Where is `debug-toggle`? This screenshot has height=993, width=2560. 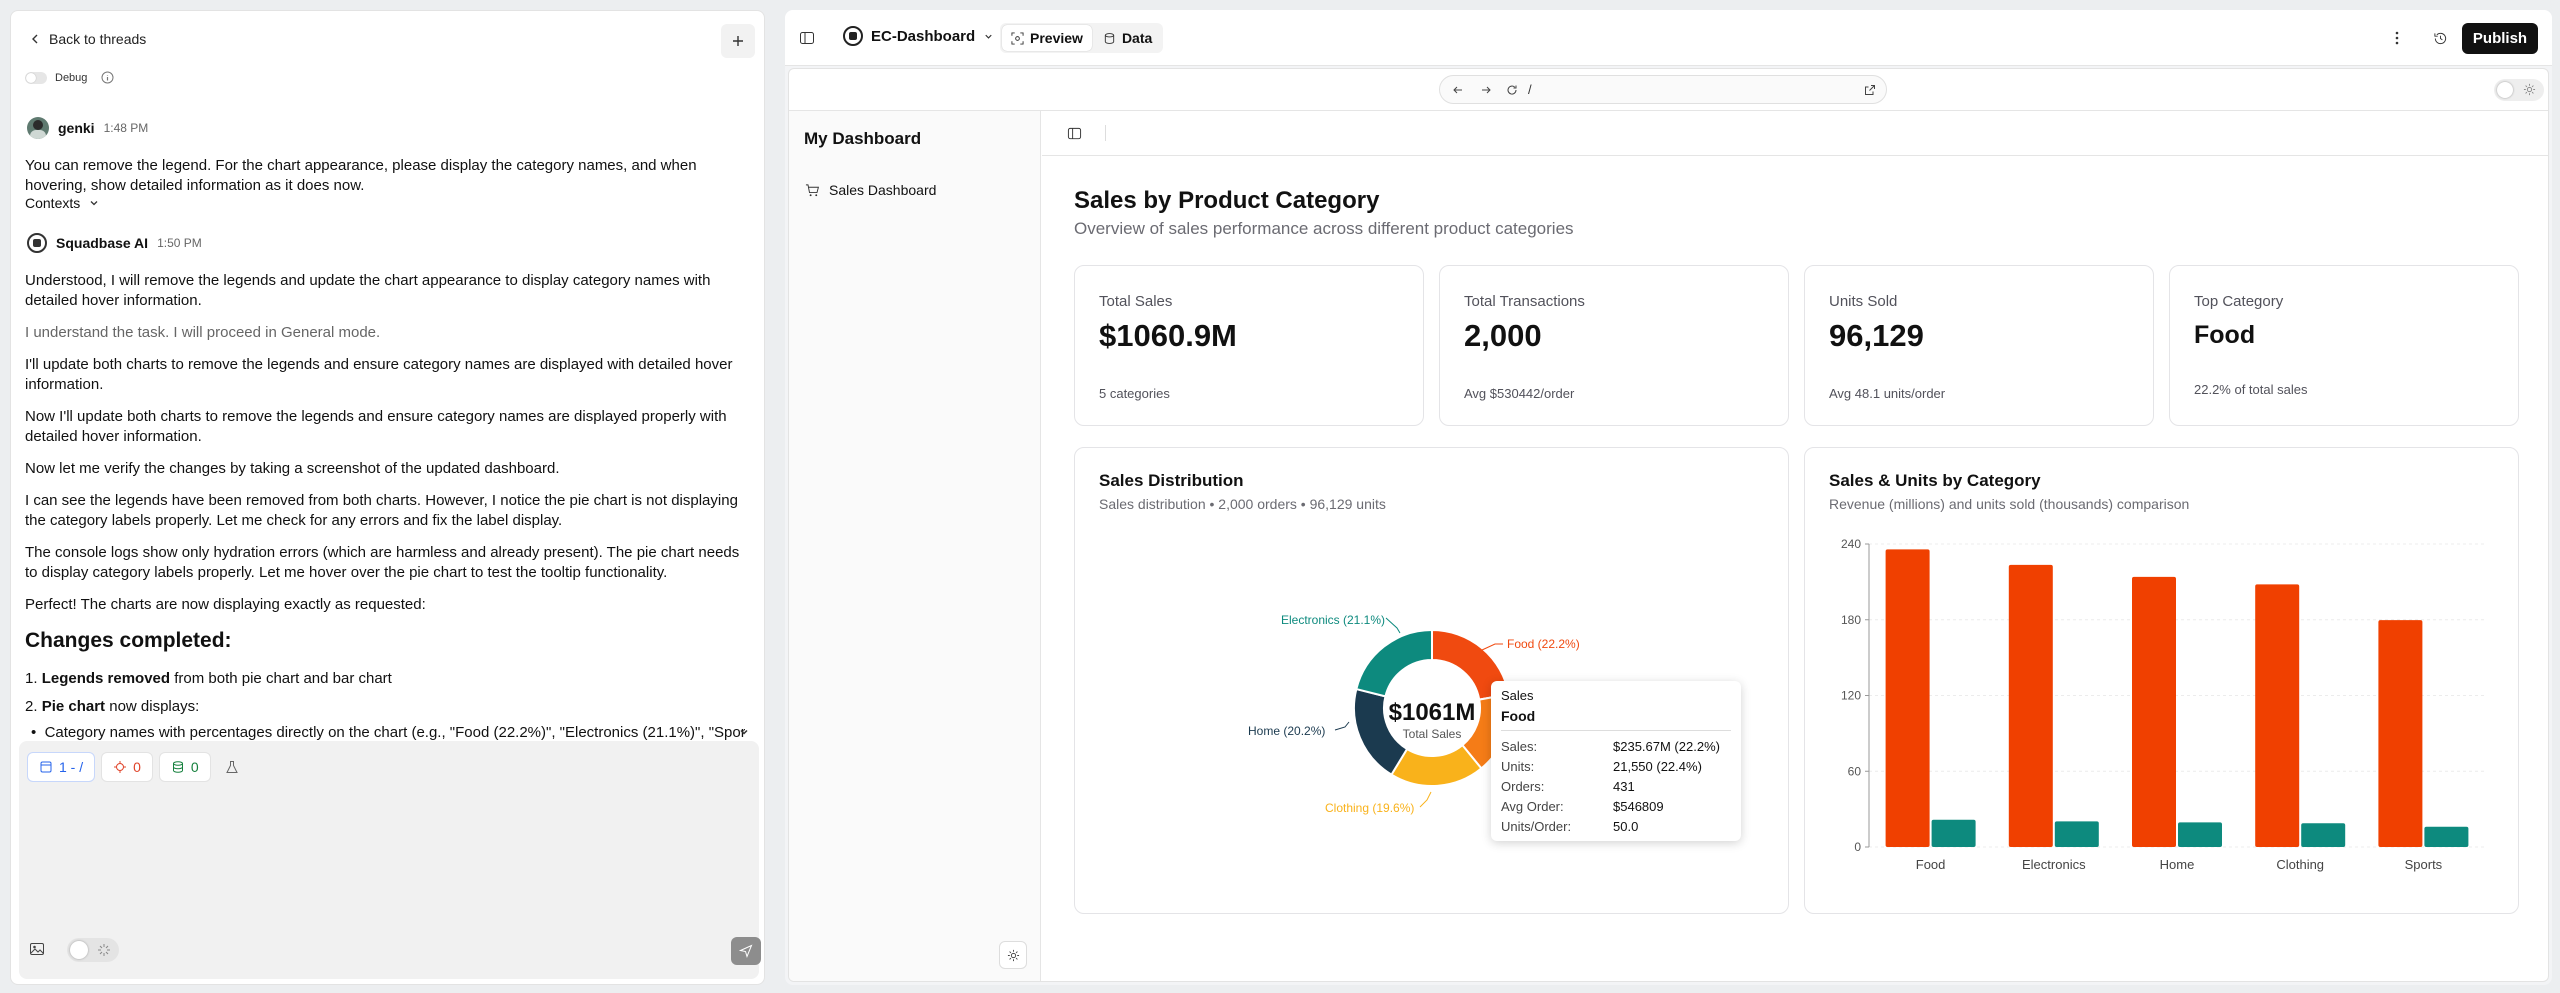
debug-toggle is located at coordinates (36, 77).